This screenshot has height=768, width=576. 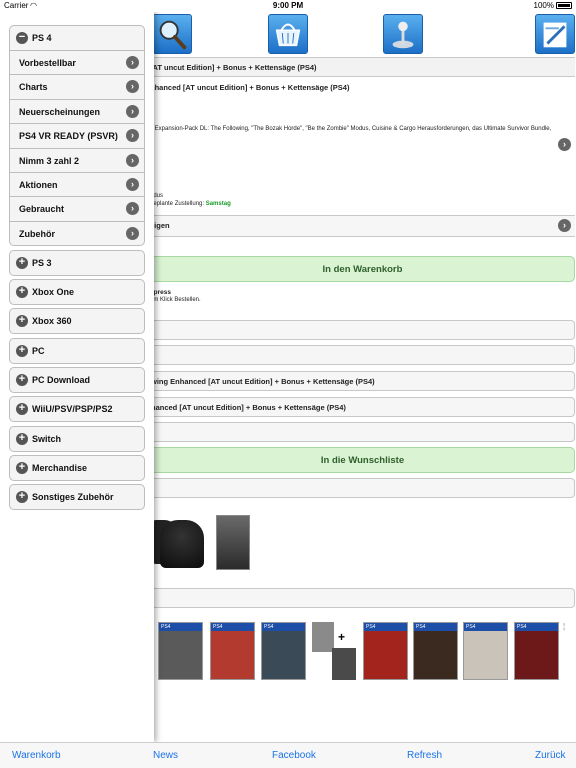 What do you see at coordinates (175, 300) in the screenshot?
I see `express-description: em Klick Bestellen.` at bounding box center [175, 300].